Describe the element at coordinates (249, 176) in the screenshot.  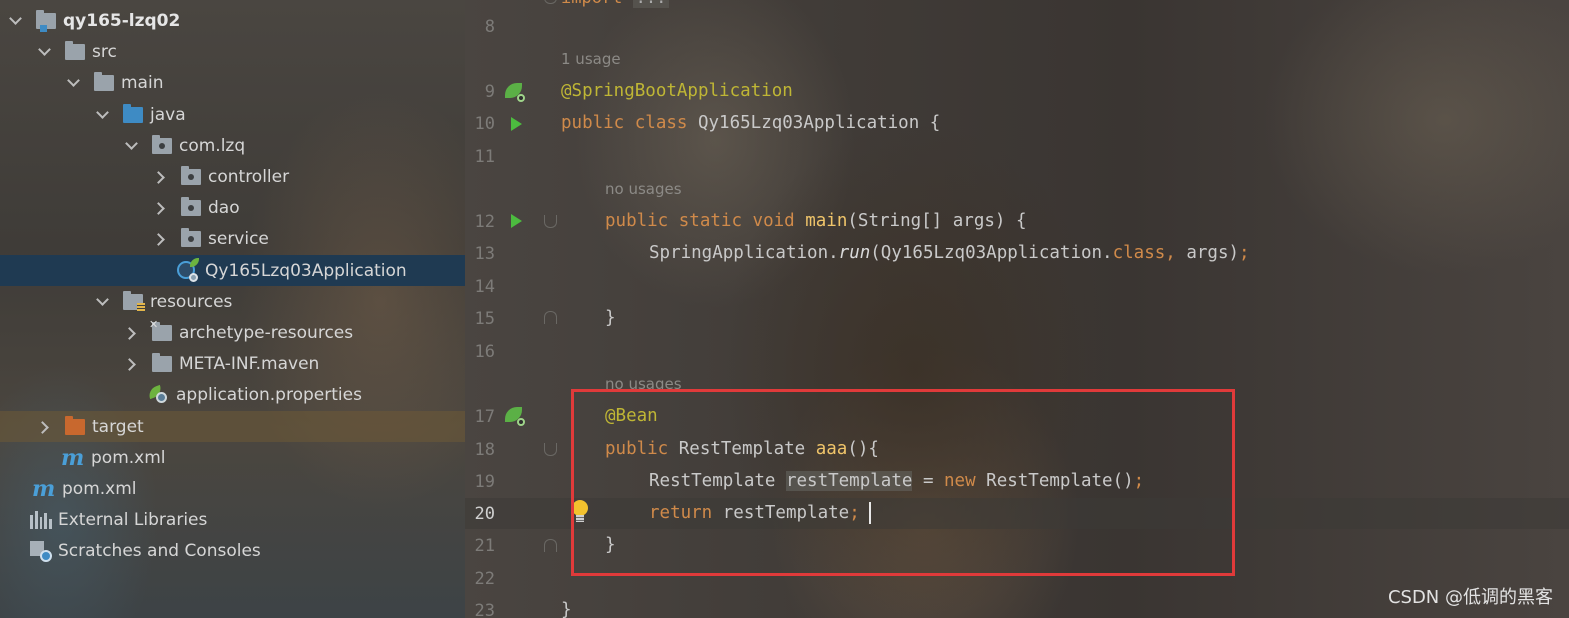
I see `tree-item-label: controller` at that location.